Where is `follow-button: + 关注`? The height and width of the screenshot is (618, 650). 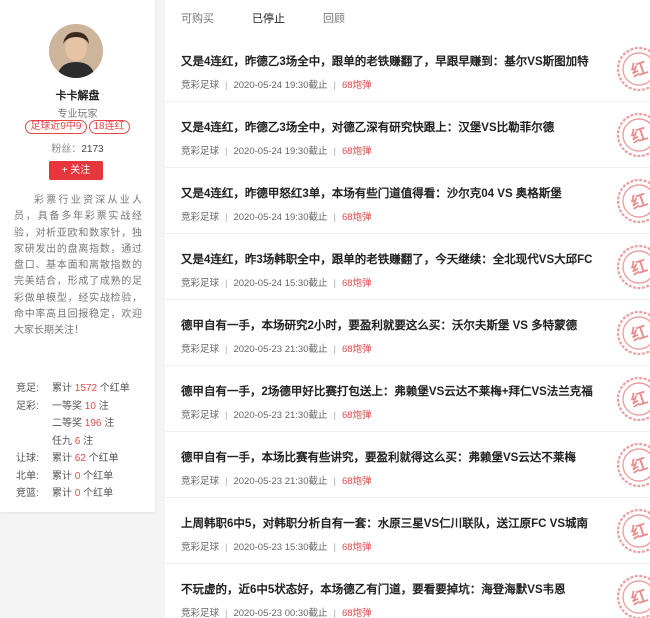 follow-button: + 关注 is located at coordinates (76, 170).